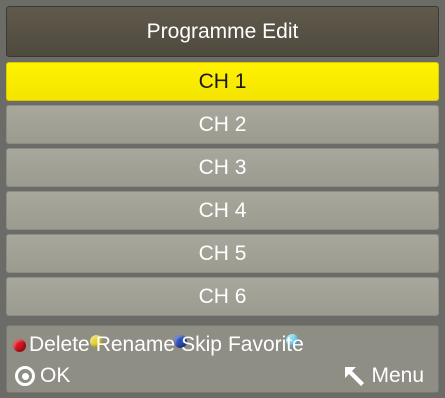 The image size is (445, 398). What do you see at coordinates (25, 376) in the screenshot?
I see `ok-button-icon` at bounding box center [25, 376].